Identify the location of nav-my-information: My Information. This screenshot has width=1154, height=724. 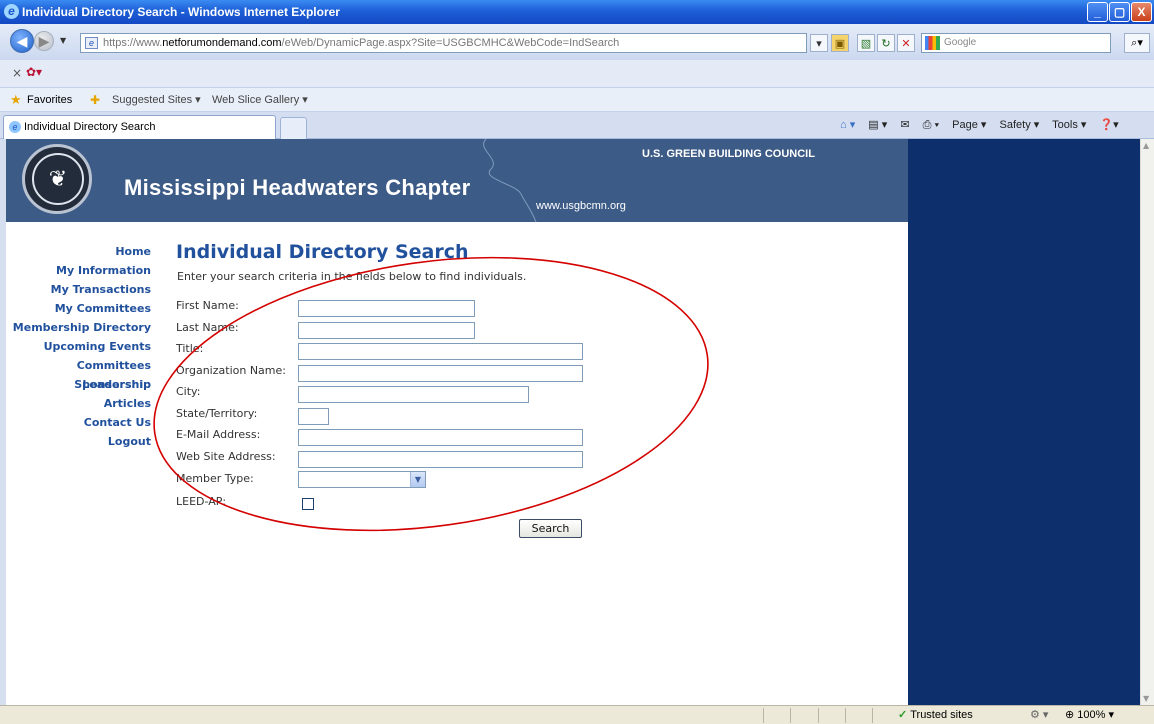
(78, 270).